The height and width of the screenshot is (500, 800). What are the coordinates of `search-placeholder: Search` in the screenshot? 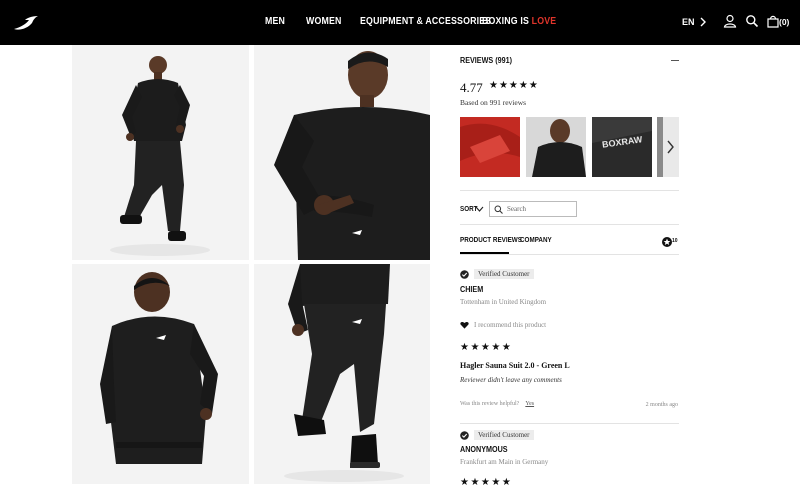 It's located at (517, 209).